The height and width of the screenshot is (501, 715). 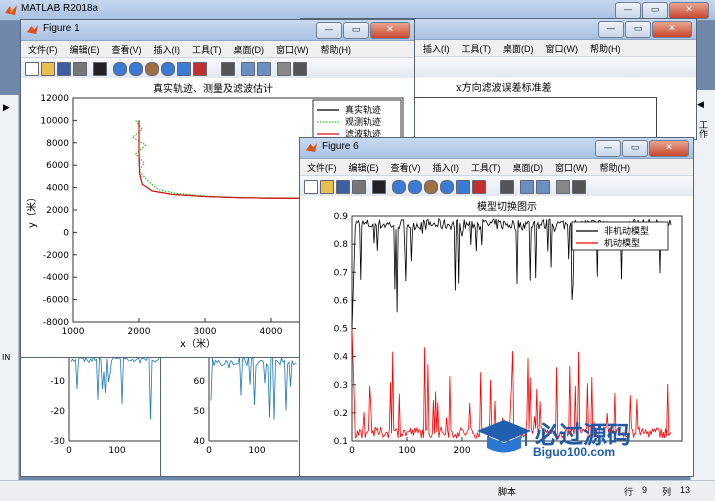 I want to click on fig6-ytick-label: 0.3, so click(x=341, y=386).